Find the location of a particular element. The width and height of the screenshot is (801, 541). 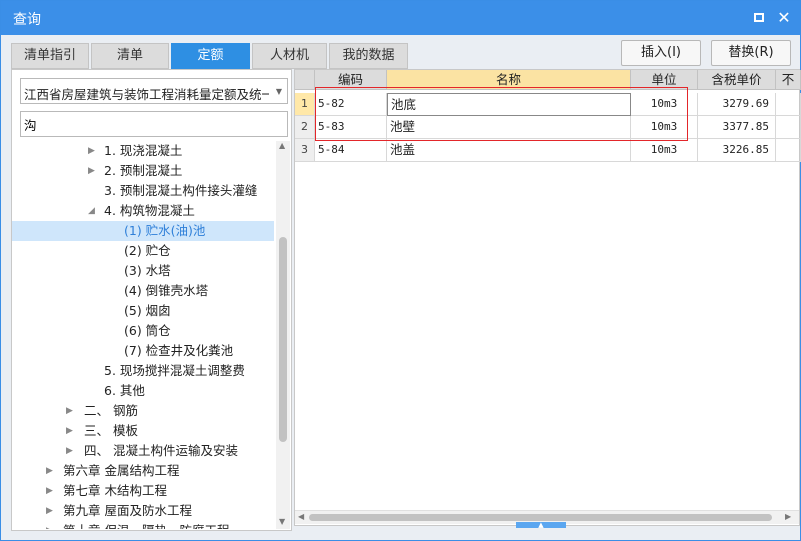

row-number-header is located at coordinates (305, 80).